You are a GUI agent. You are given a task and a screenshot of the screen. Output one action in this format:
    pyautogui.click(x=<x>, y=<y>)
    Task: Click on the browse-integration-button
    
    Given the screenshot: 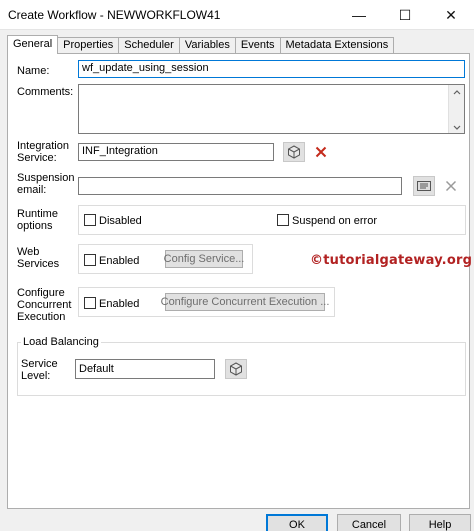 What is the action you would take?
    pyautogui.click(x=294, y=152)
    